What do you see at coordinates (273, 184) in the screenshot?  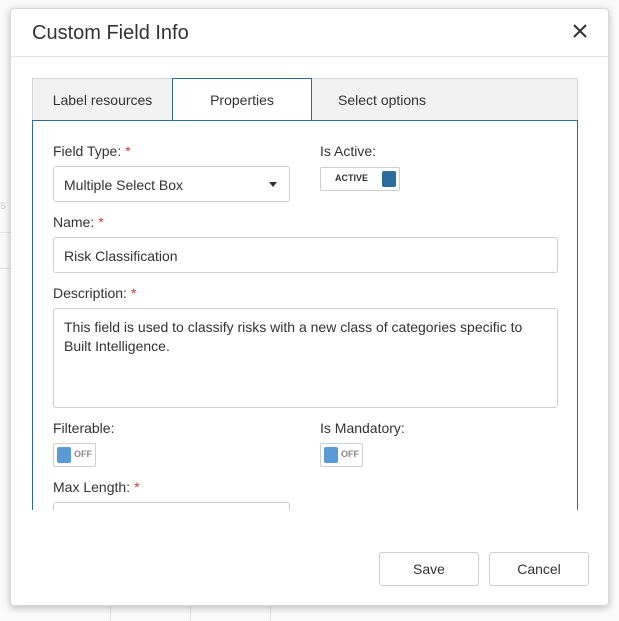 I see `chevron-down-icon` at bounding box center [273, 184].